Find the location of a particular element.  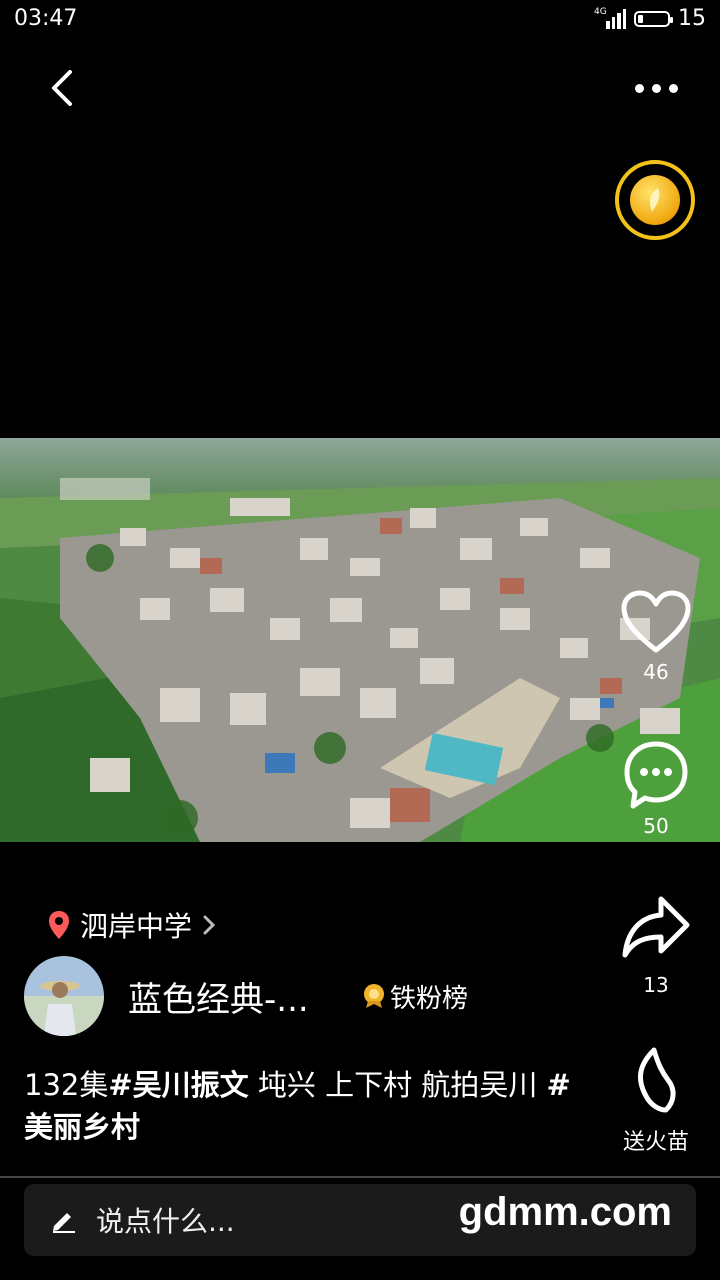

medal-icon is located at coordinates (374, 996).